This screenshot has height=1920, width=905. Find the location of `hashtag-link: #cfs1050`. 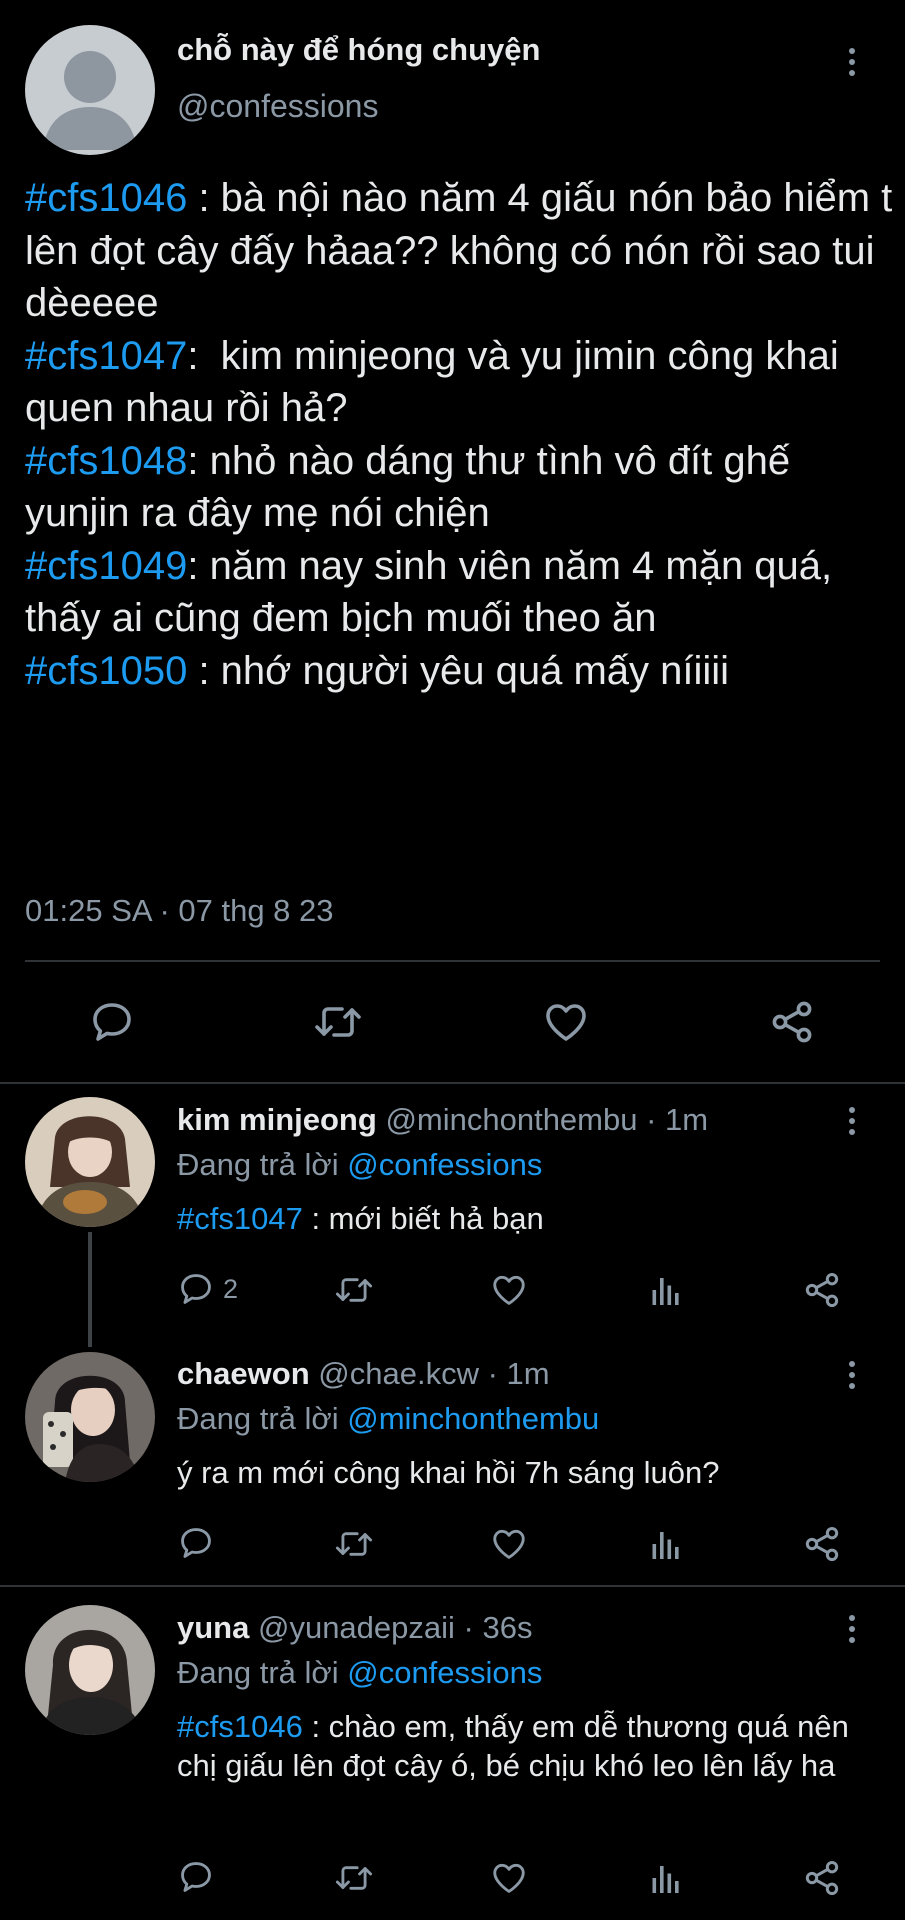

hashtag-link: #cfs1050 is located at coordinates (106, 671).